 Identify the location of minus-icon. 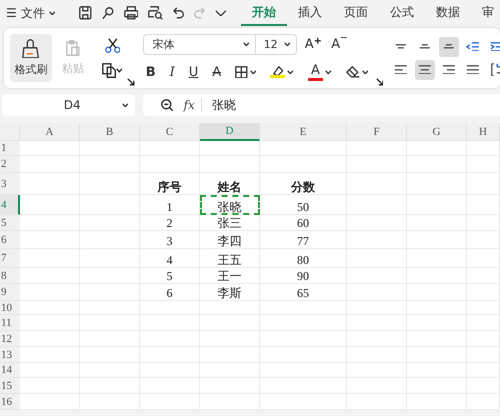
(344, 37).